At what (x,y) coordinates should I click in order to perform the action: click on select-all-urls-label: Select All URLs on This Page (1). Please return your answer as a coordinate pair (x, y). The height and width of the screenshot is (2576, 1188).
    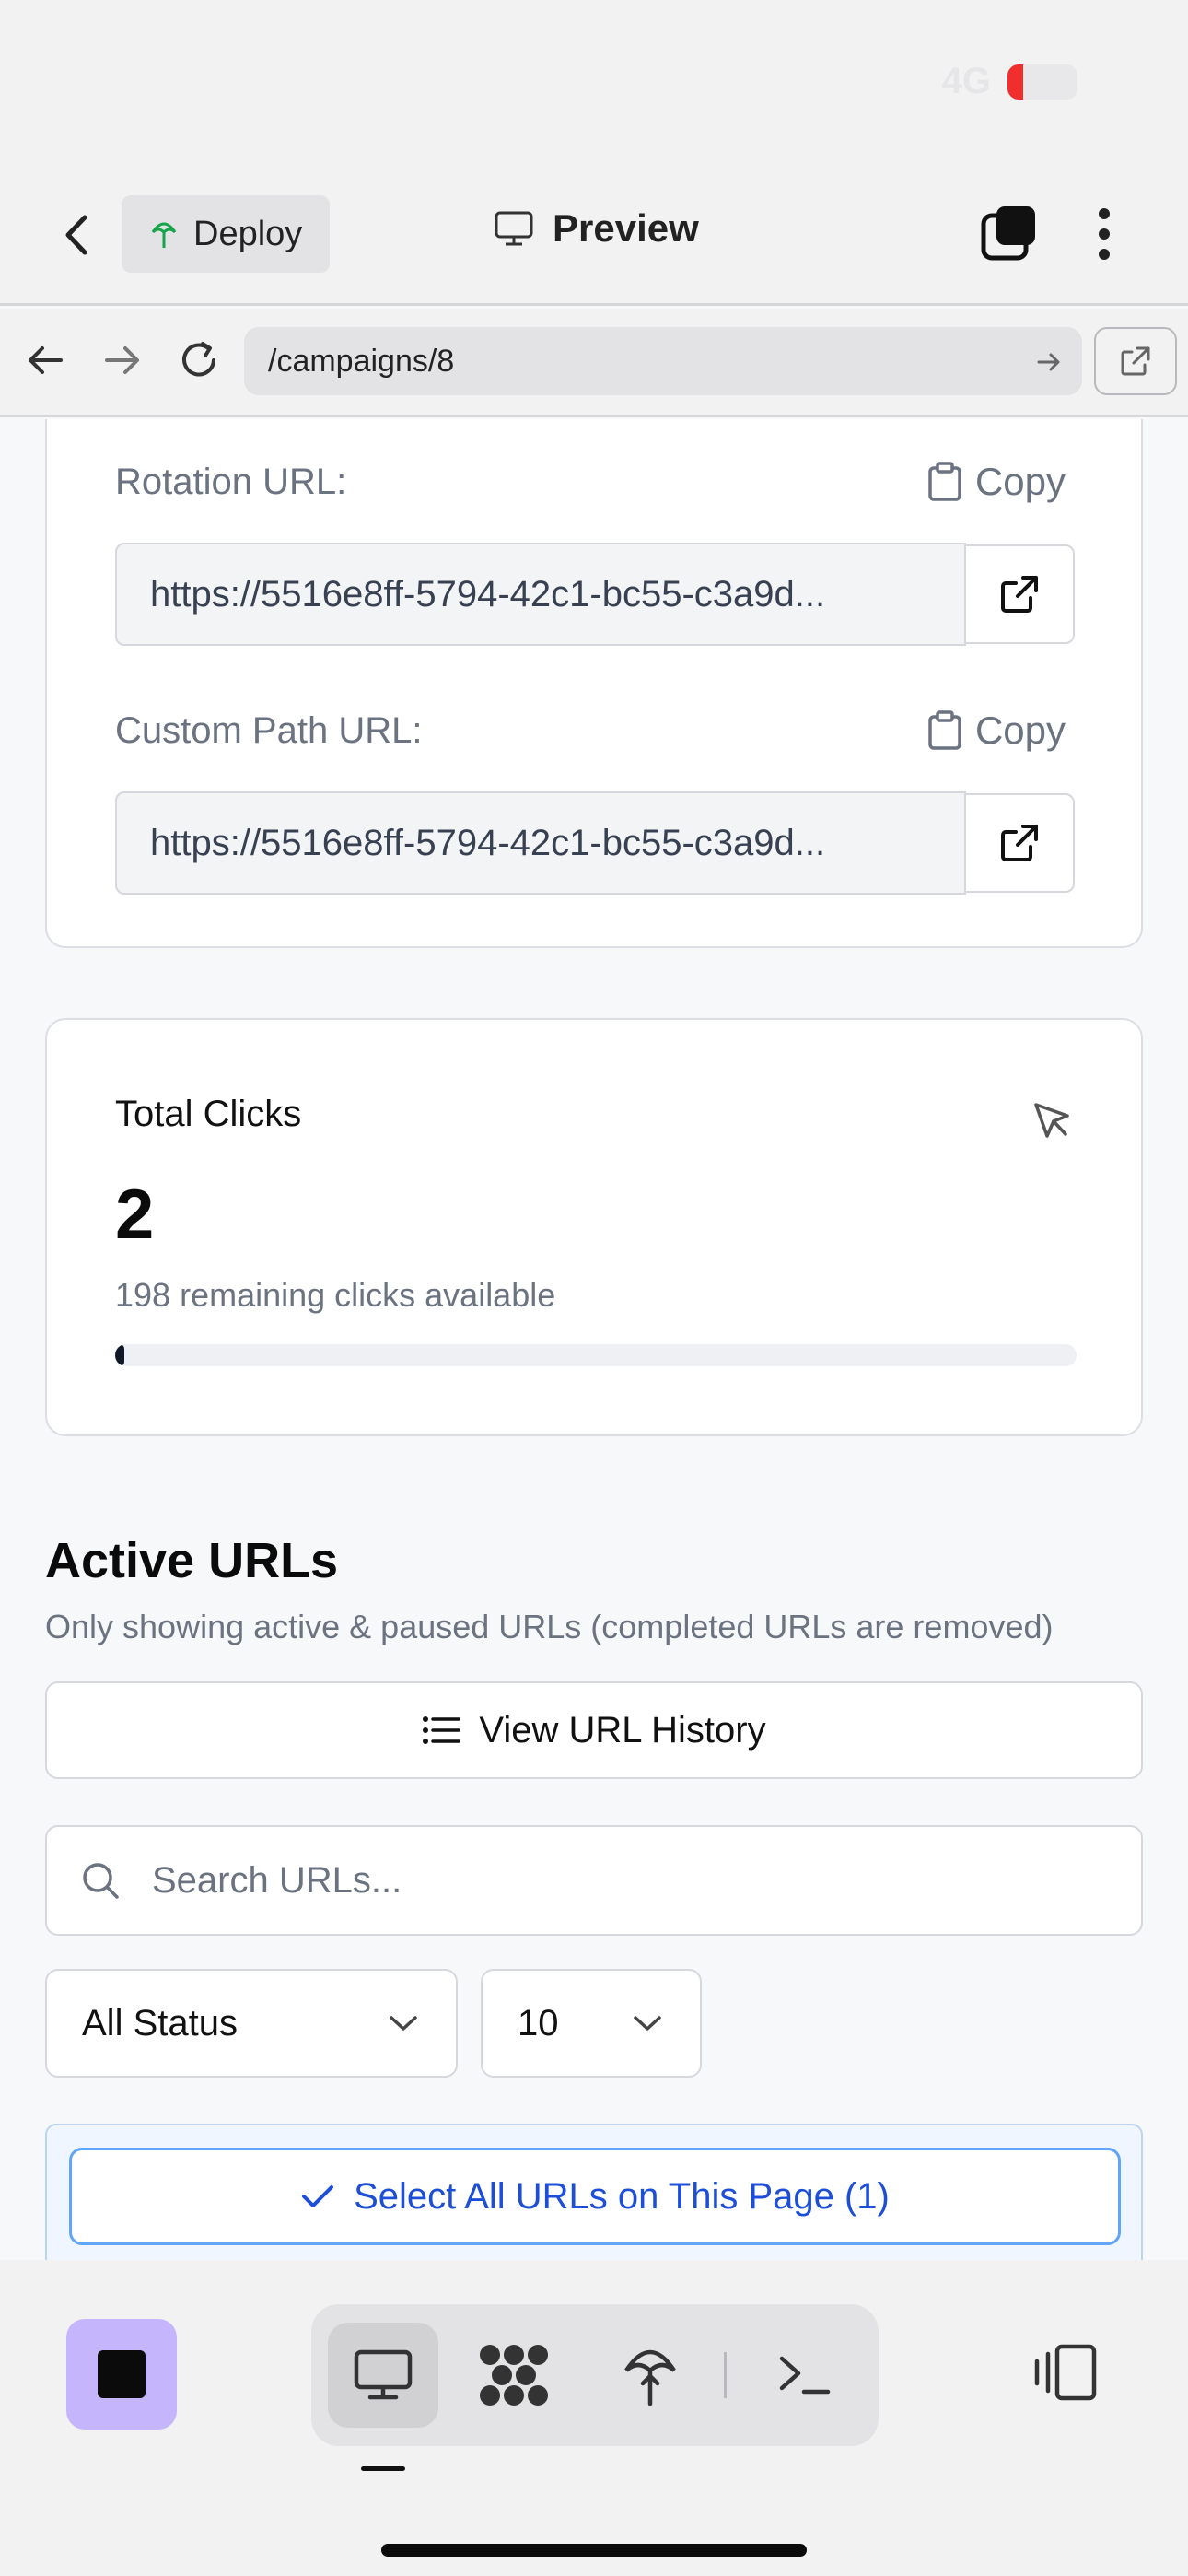
    Looking at the image, I should click on (622, 2196).